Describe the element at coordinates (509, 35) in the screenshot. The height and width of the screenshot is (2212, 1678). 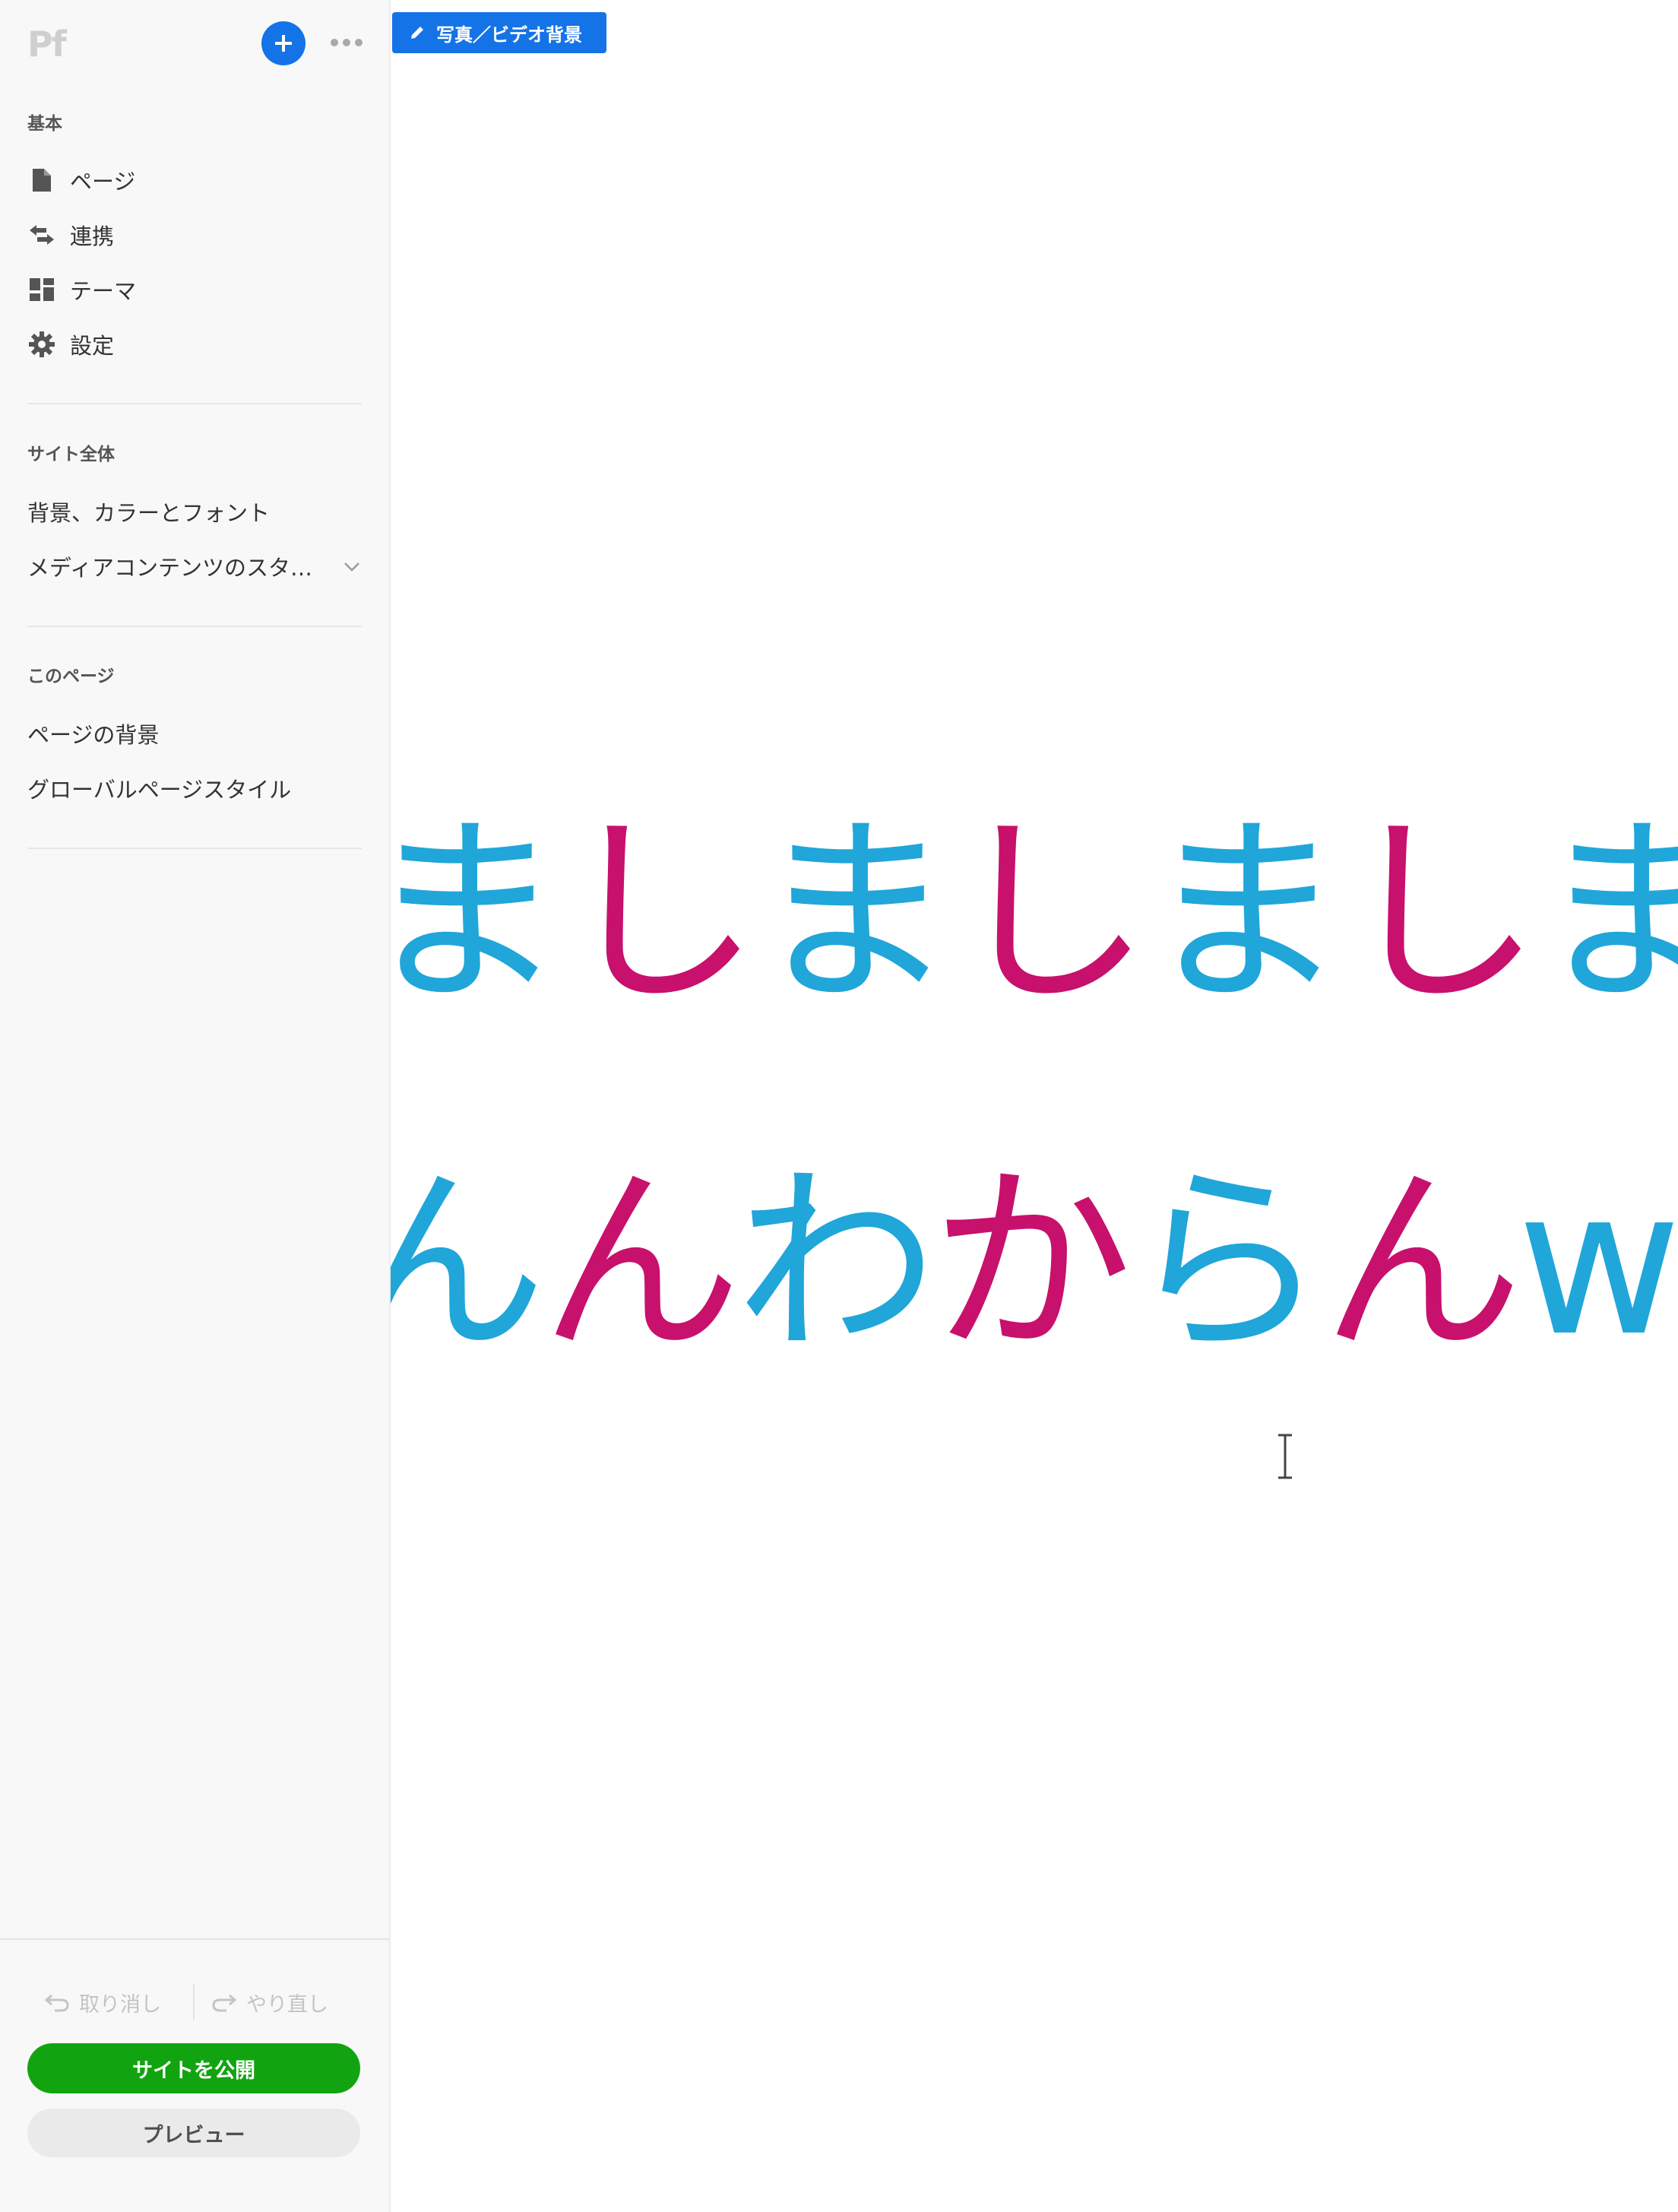
I see `background-chip-label: 写真／ビデオ背景` at that location.